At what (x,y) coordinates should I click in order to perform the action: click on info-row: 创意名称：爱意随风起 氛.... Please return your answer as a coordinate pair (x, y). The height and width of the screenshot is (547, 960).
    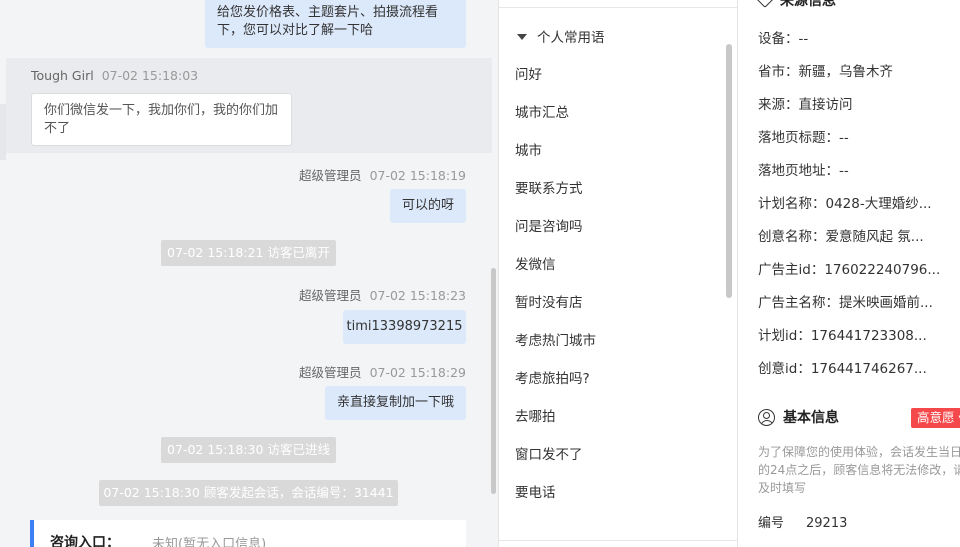
    Looking at the image, I should click on (841, 237).